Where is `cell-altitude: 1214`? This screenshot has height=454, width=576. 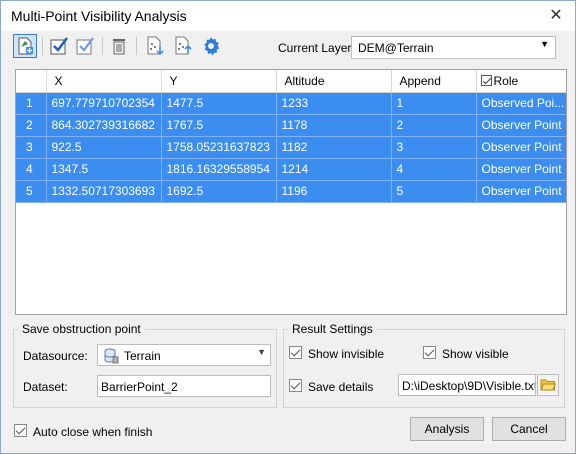
cell-altitude: 1214 is located at coordinates (334, 169).